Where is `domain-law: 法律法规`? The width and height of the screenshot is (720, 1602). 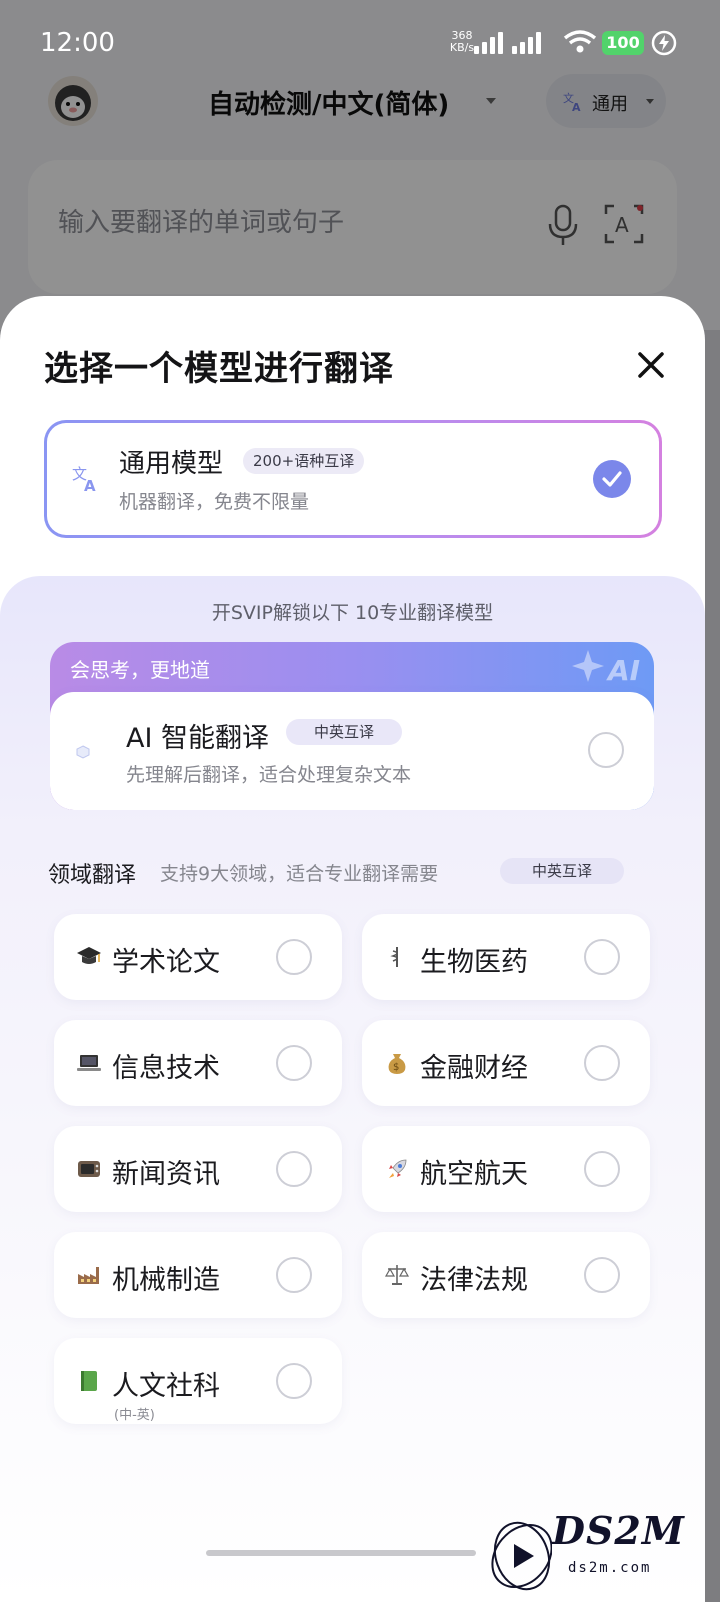
domain-law: 法律法规 is located at coordinates (506, 1275).